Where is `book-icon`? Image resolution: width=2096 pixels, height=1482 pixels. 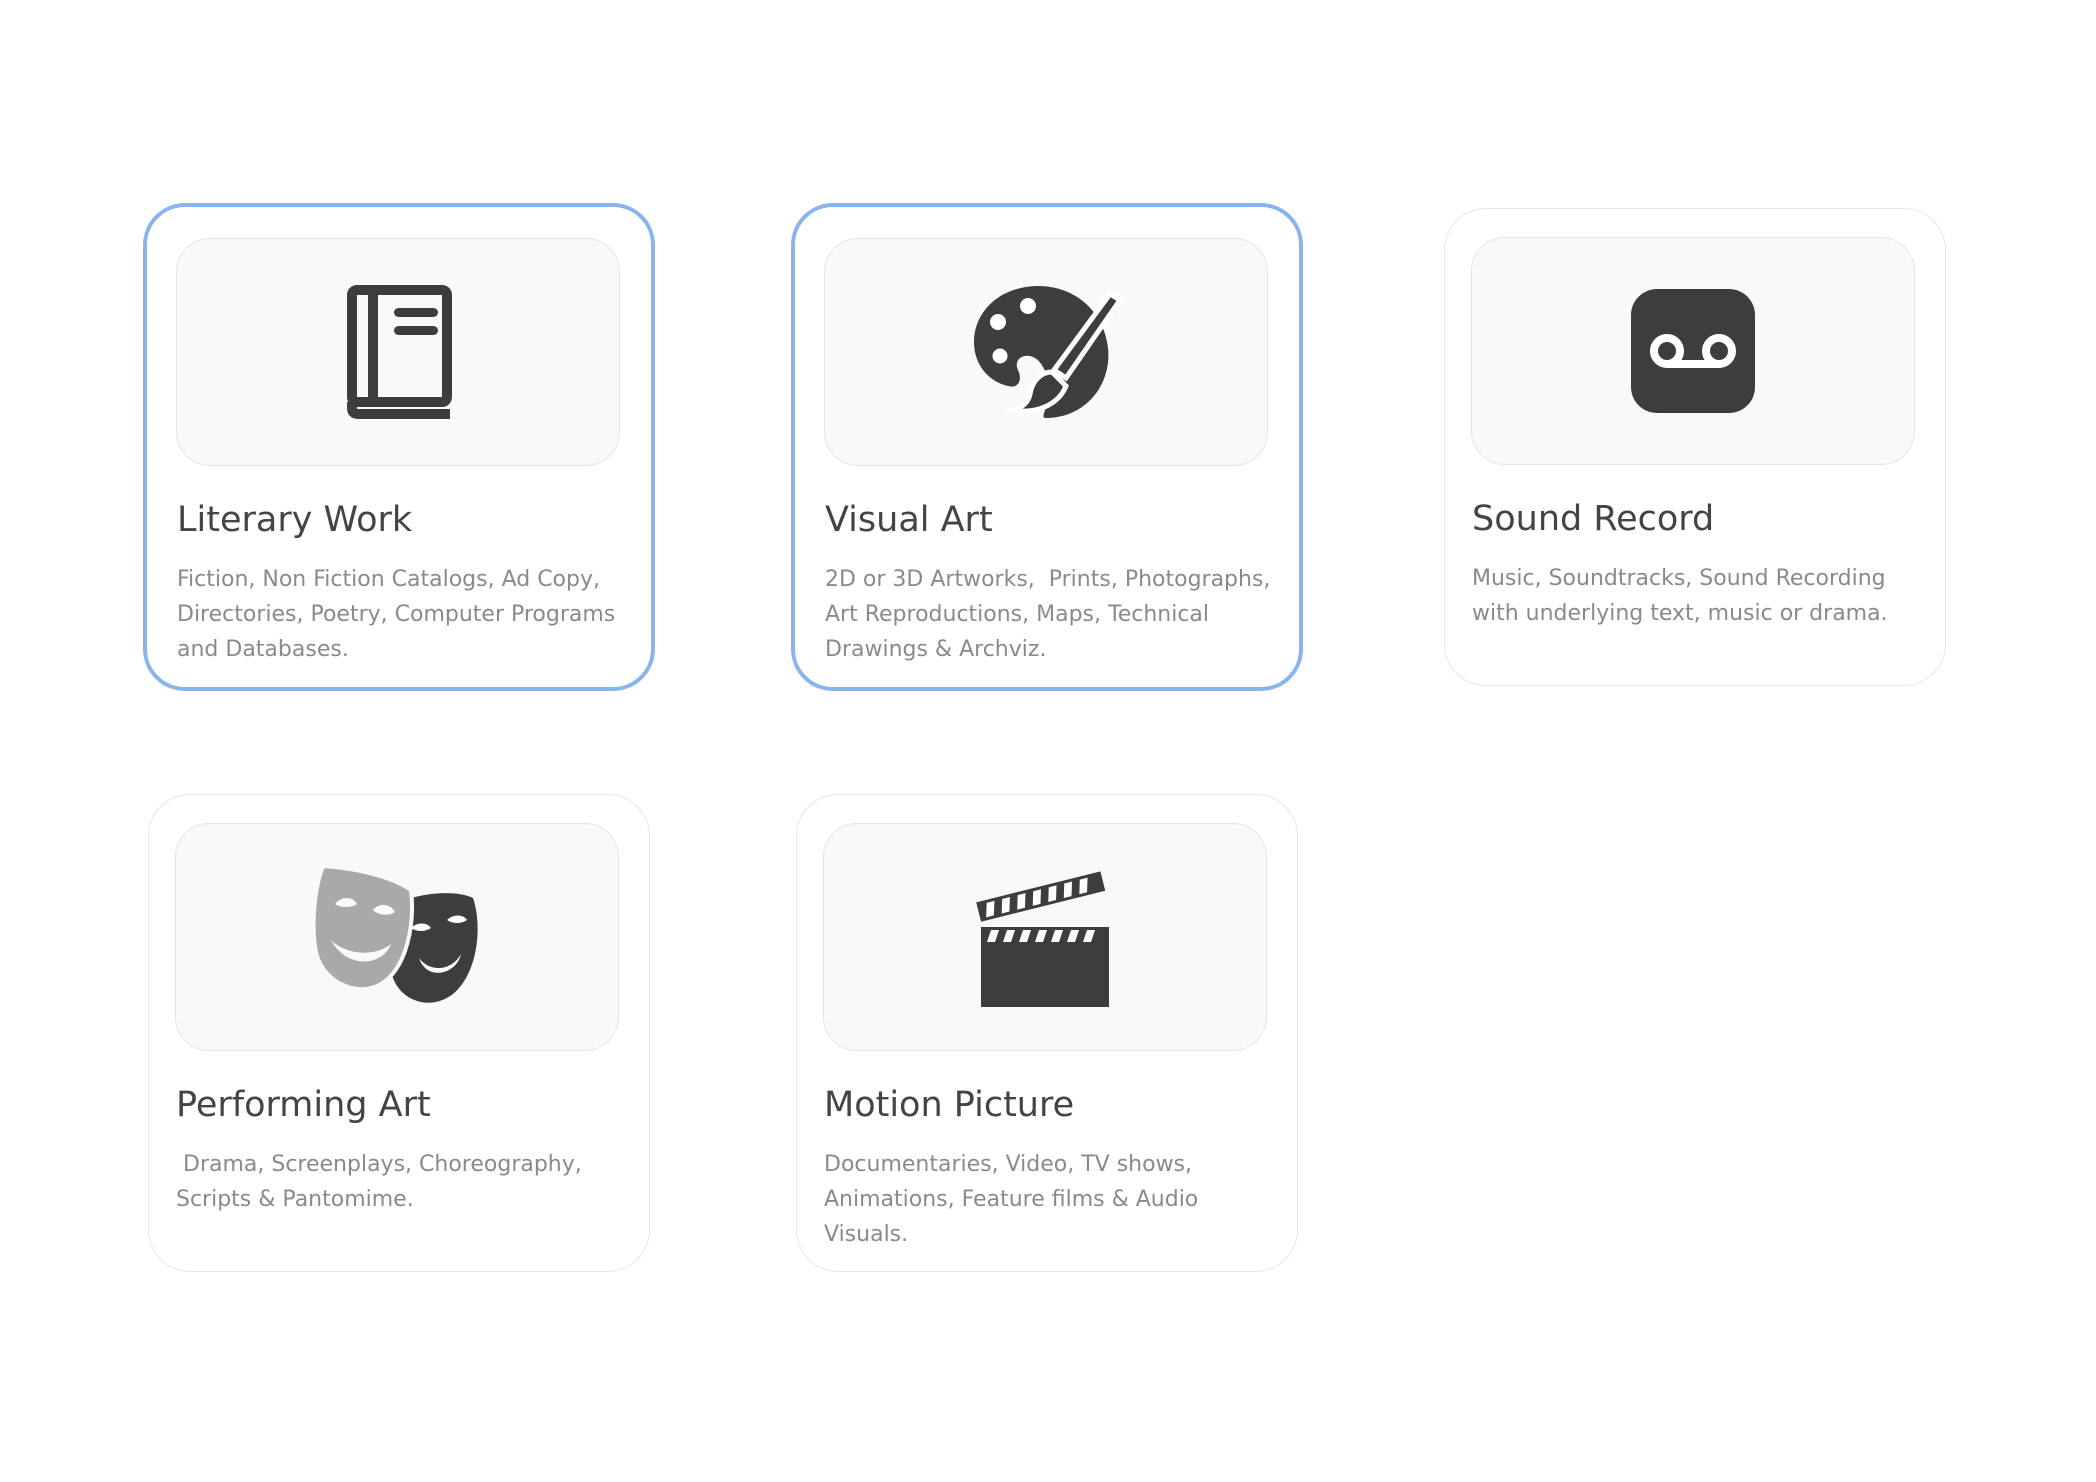
book-icon is located at coordinates (398, 352).